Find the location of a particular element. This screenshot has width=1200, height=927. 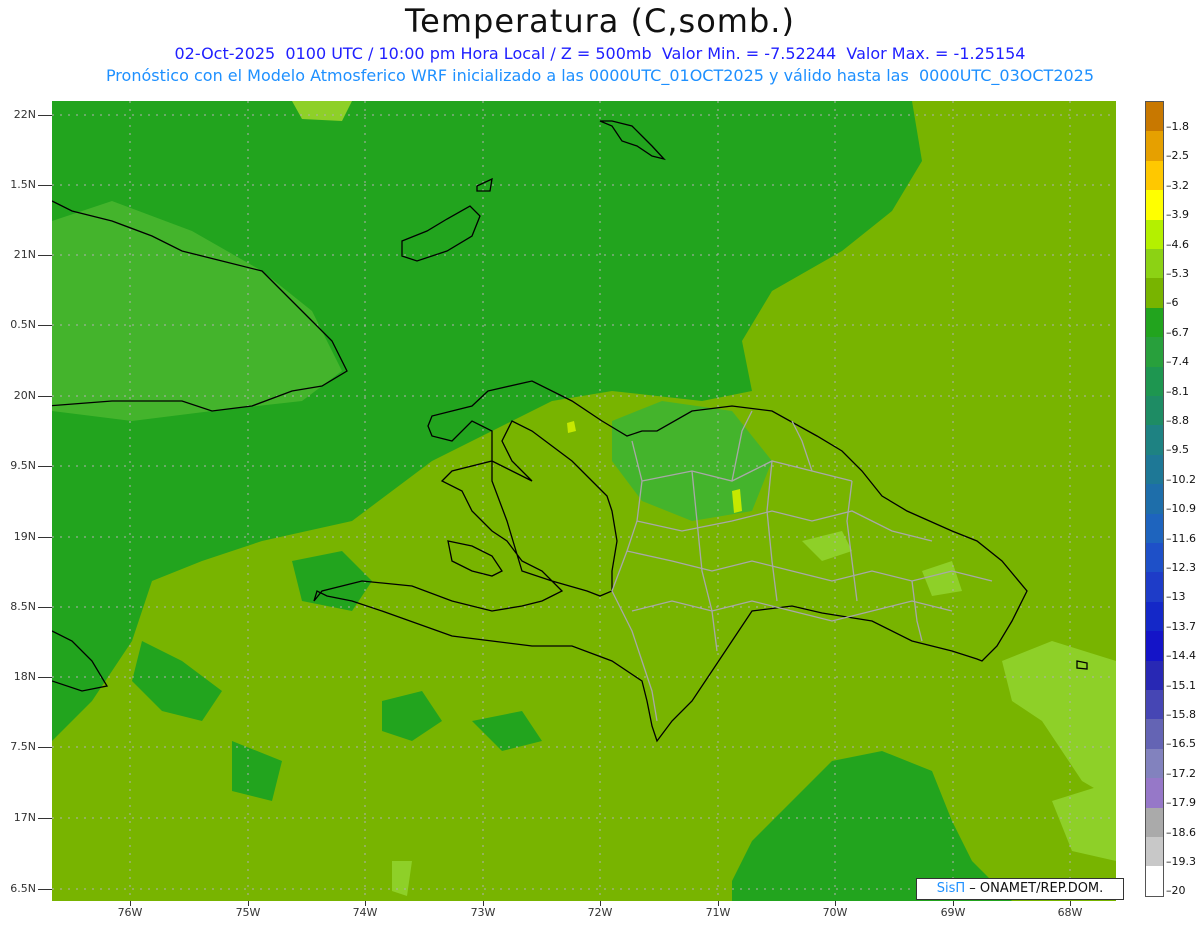

lat-label: 6.5N is located at coordinates (23, 888).